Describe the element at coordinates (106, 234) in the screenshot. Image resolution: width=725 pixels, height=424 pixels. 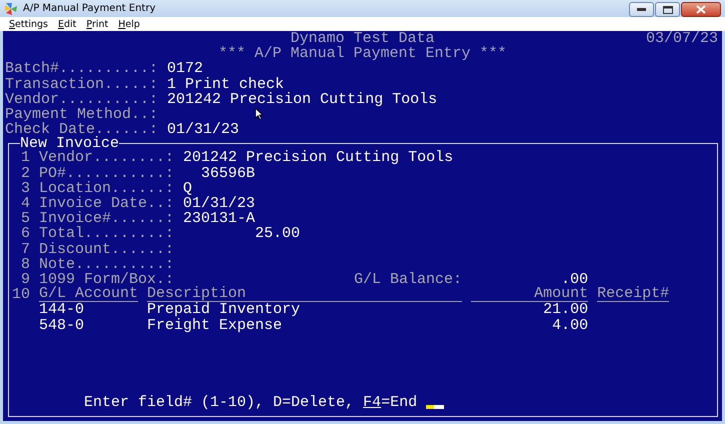
I see `field-label: Total.........:` at that location.